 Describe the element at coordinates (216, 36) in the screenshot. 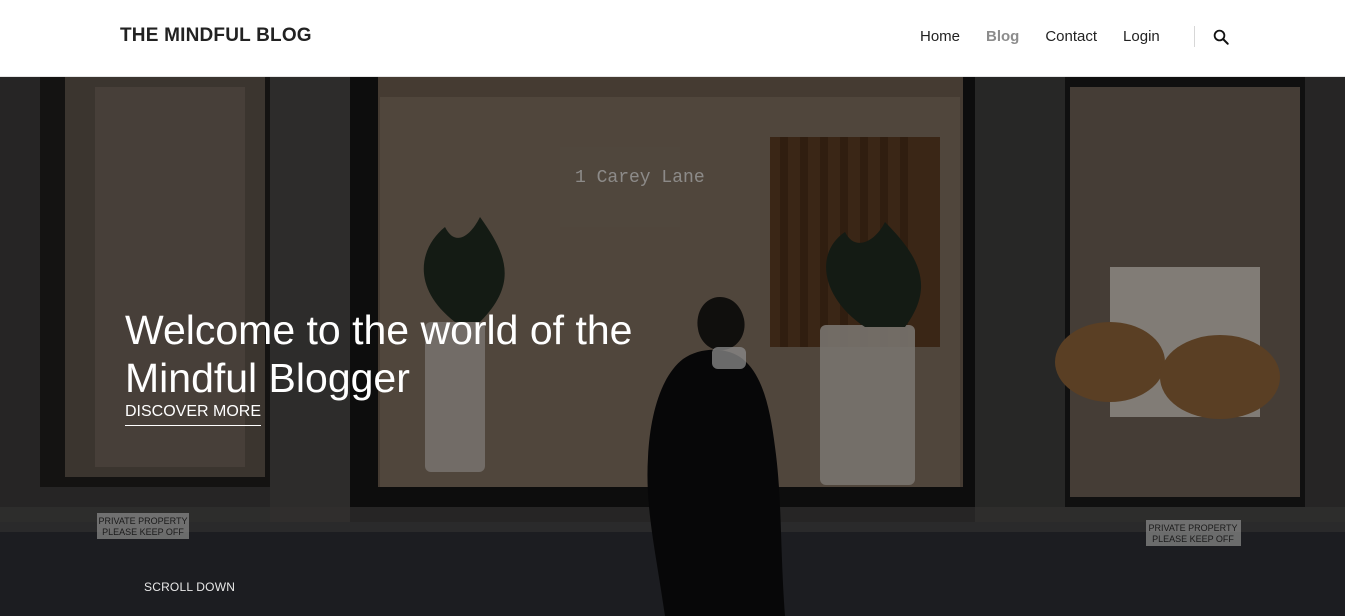

I see `site-brand: THE MINDFUL BLOG` at that location.